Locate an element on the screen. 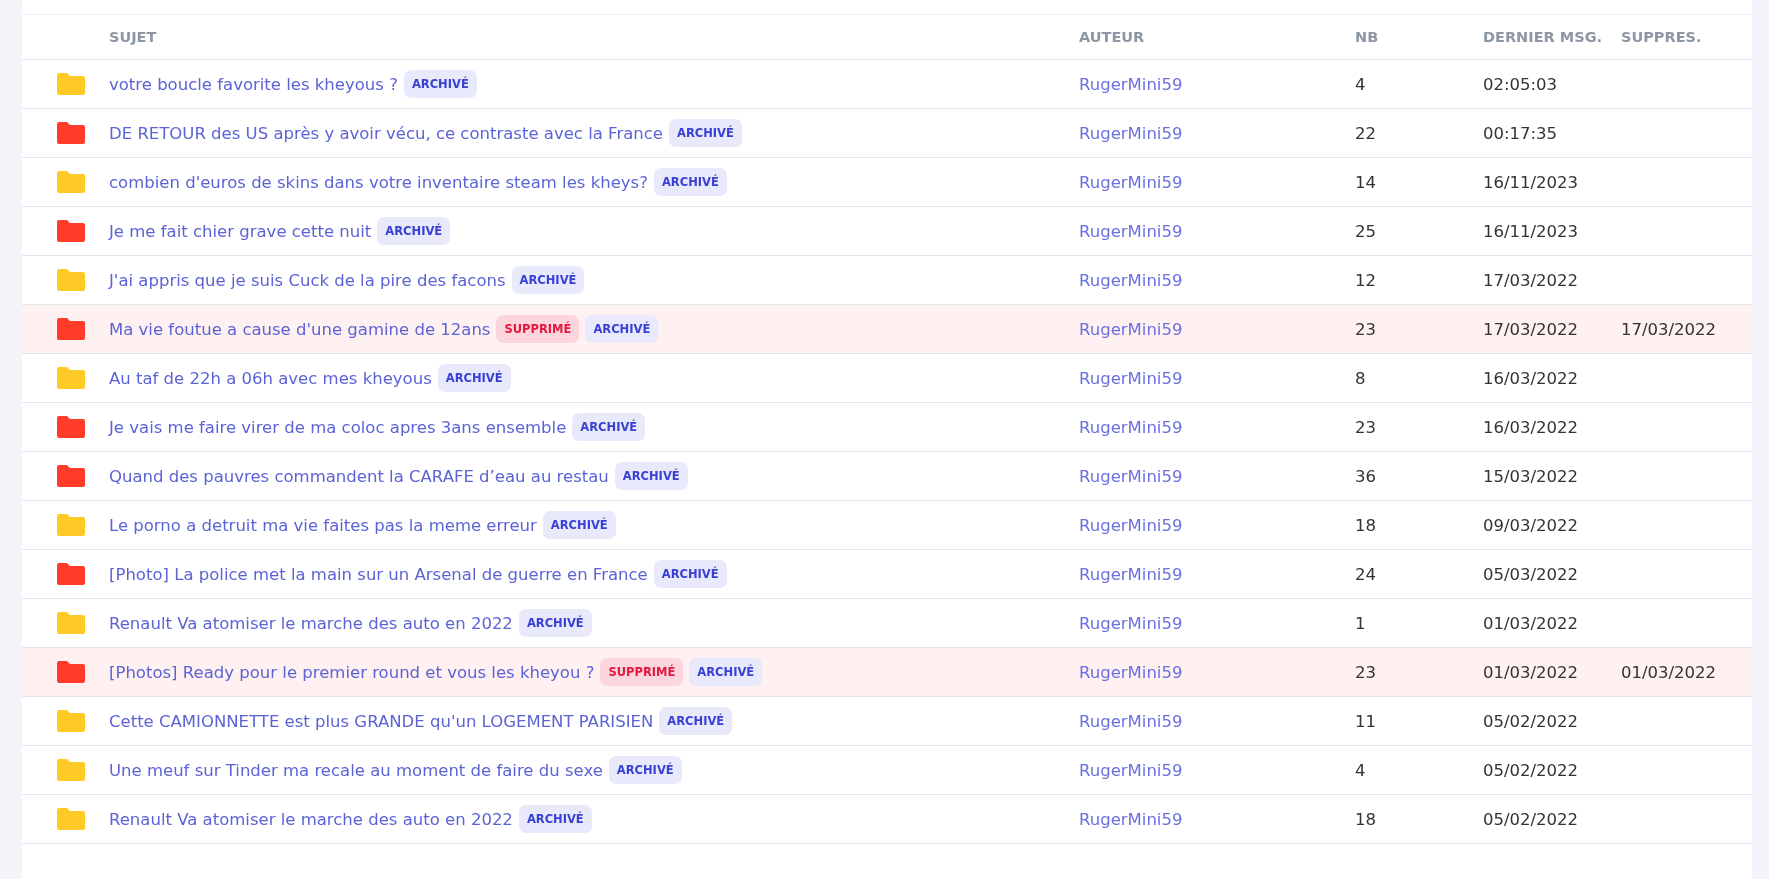  deletion-date: 01/03/2022 is located at coordinates (1669, 672).